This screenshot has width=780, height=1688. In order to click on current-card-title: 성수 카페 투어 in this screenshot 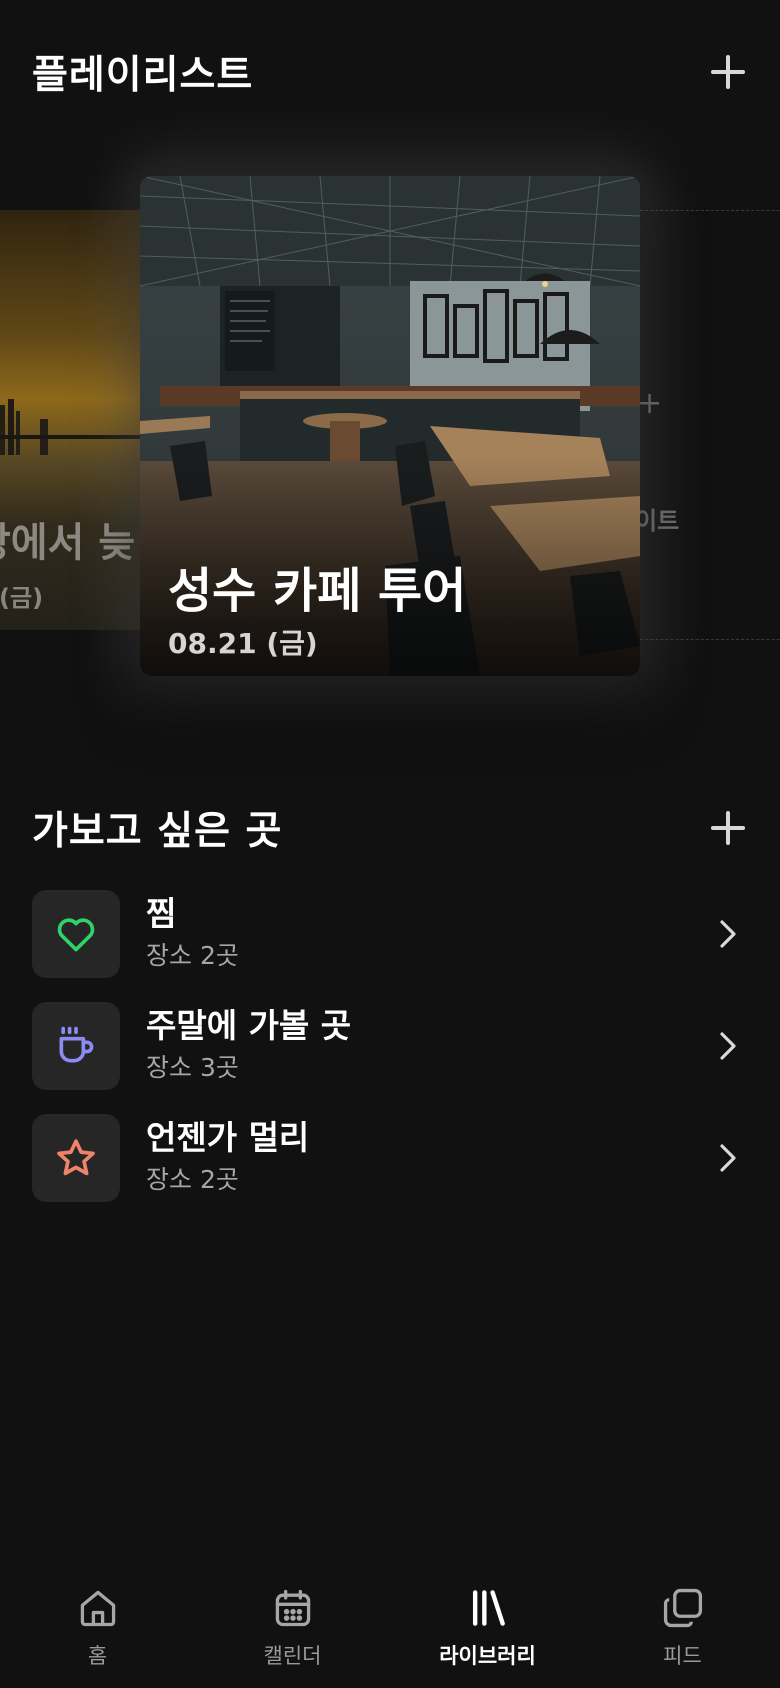, I will do `click(317, 591)`.